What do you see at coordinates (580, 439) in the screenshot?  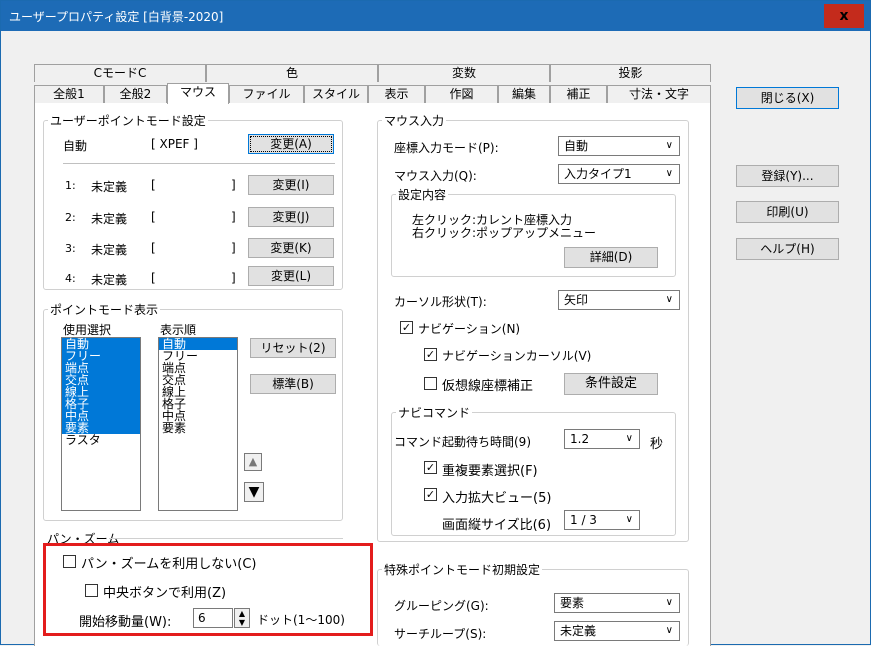 I see `select-value: 1.2` at bounding box center [580, 439].